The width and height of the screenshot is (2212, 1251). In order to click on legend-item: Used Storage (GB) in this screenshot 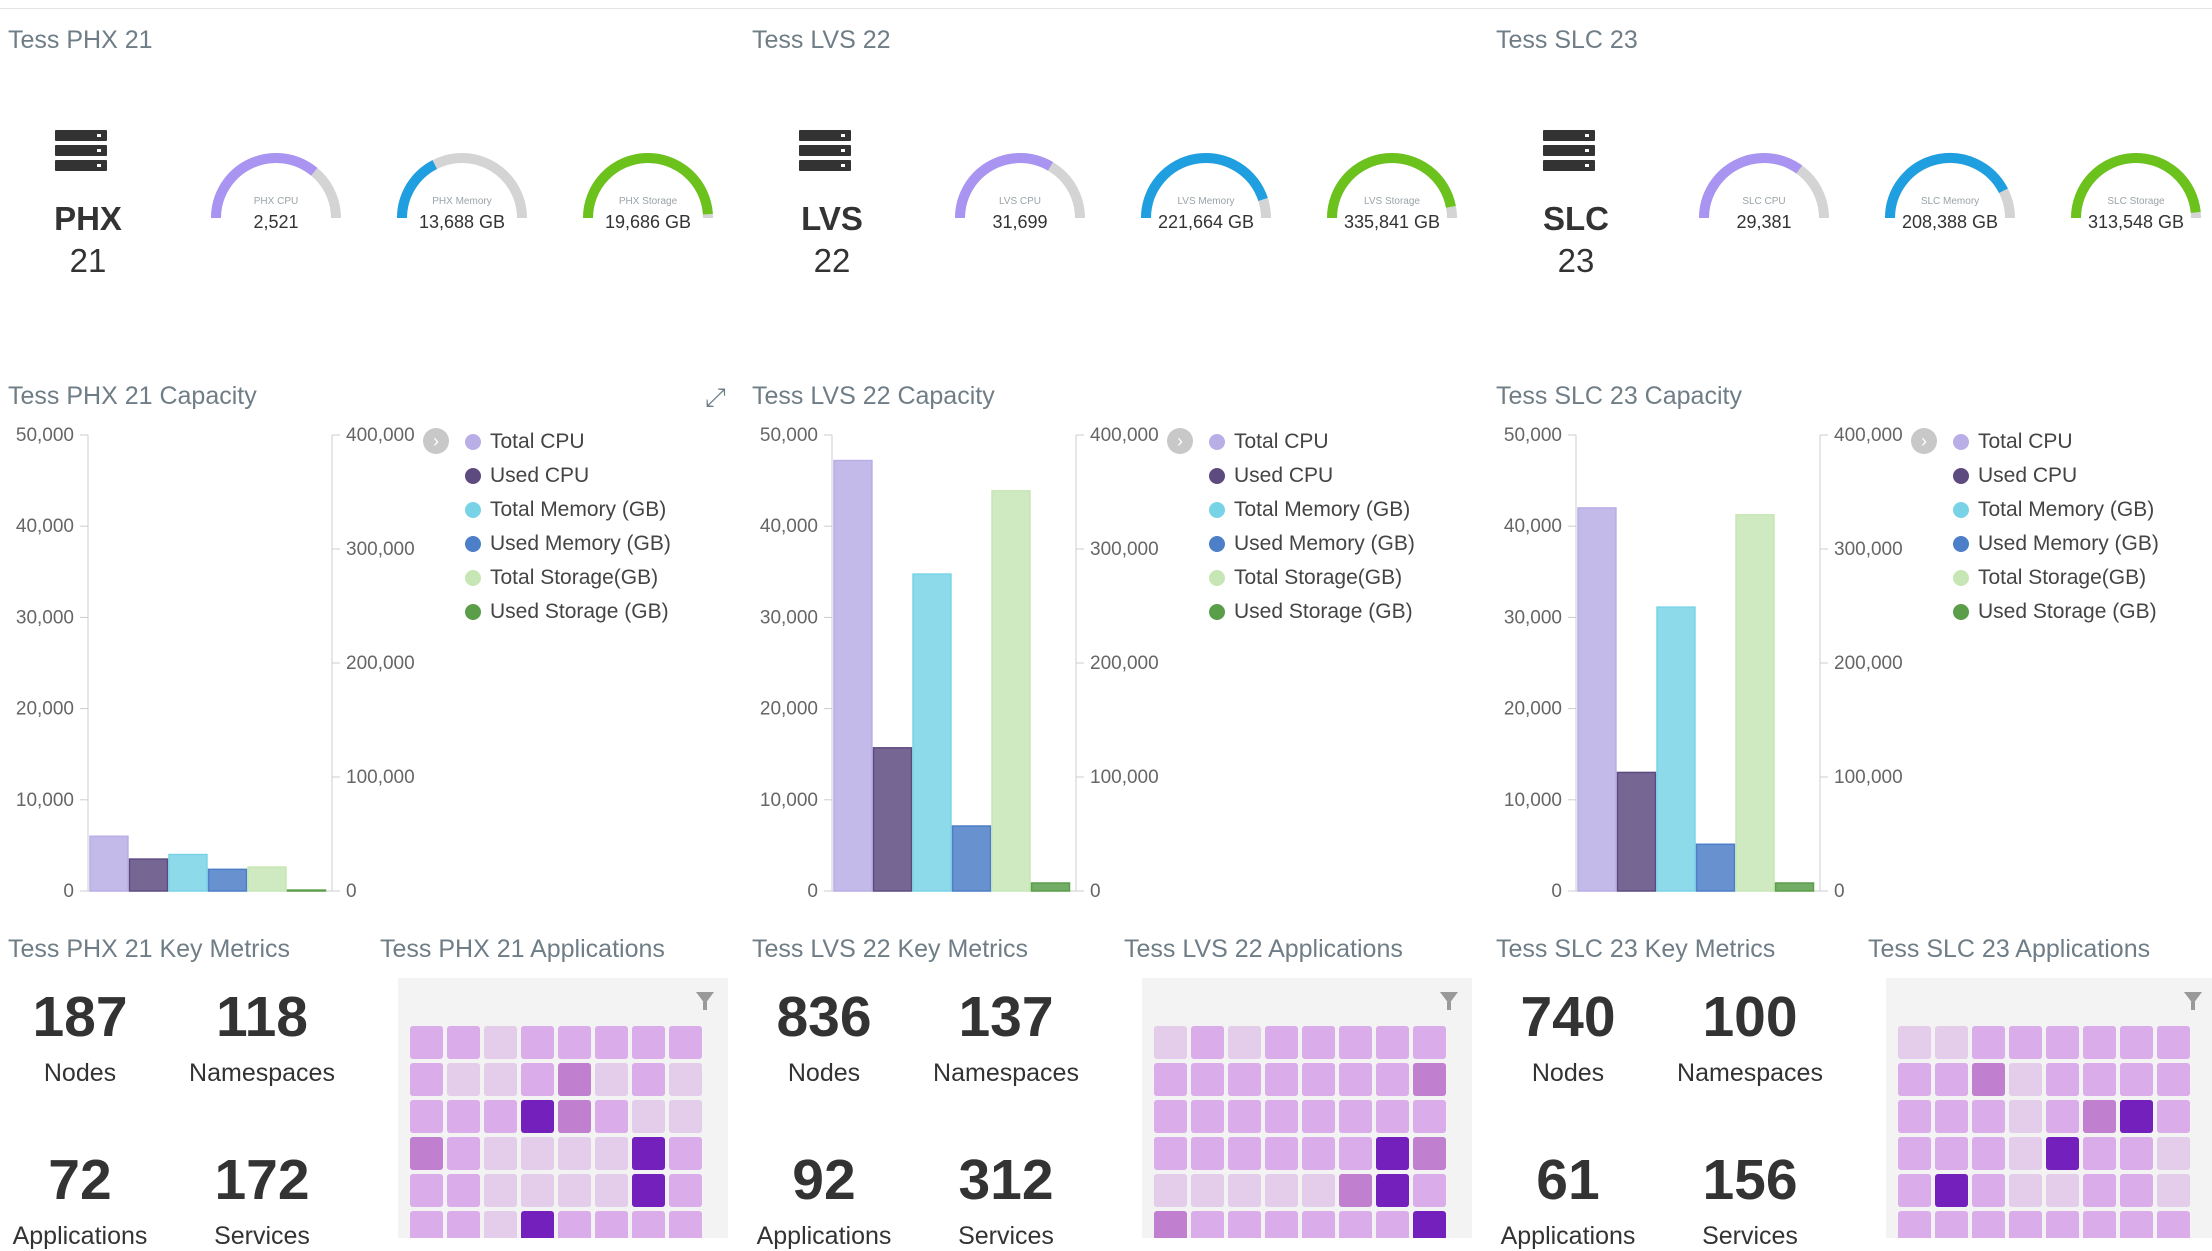, I will do `click(568, 612)`.